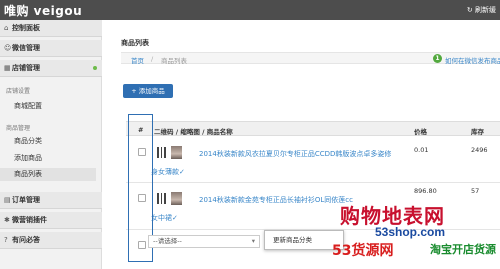 The height and width of the screenshot is (269, 500). What do you see at coordinates (204, 241) in the screenshot?
I see `batch-category-select: --请选择-- ▾` at bounding box center [204, 241].